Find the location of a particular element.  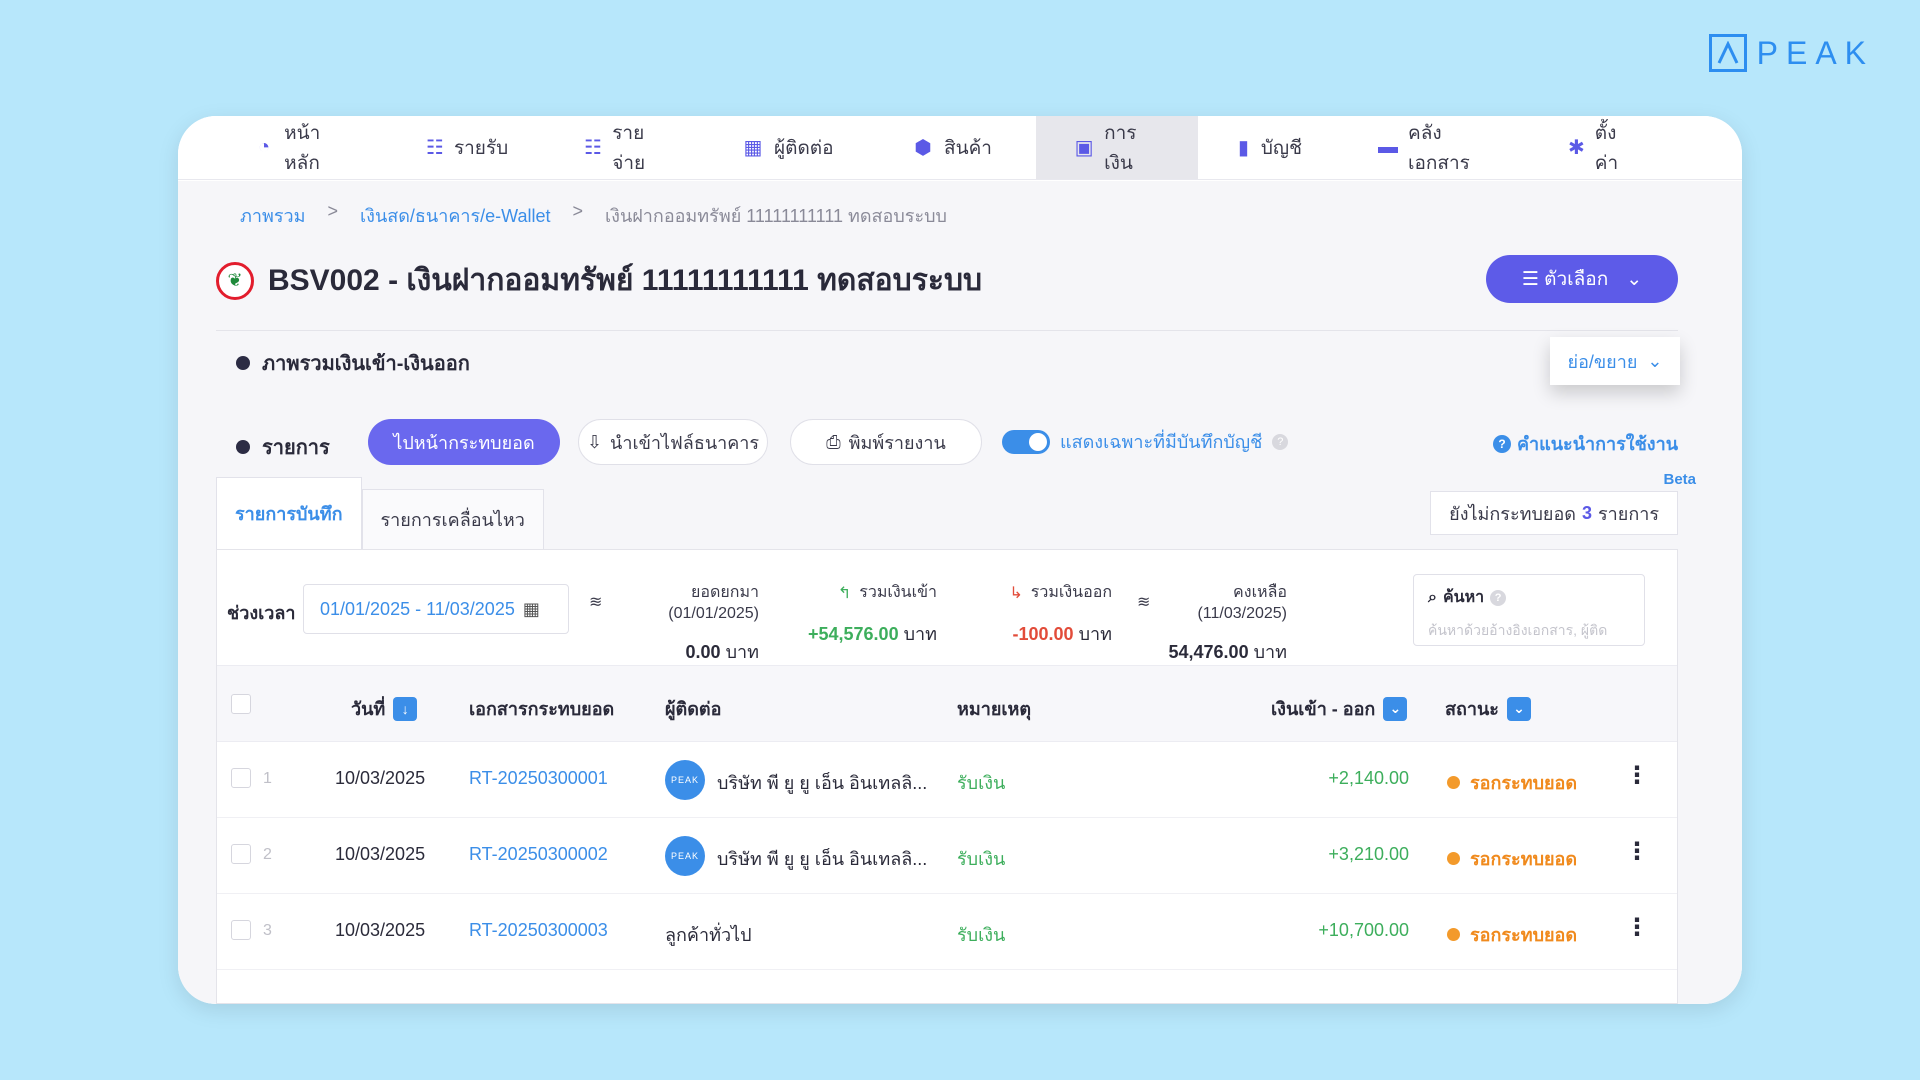

nav-item-8: ▬ คลังเอกสาร is located at coordinates (1435, 147).